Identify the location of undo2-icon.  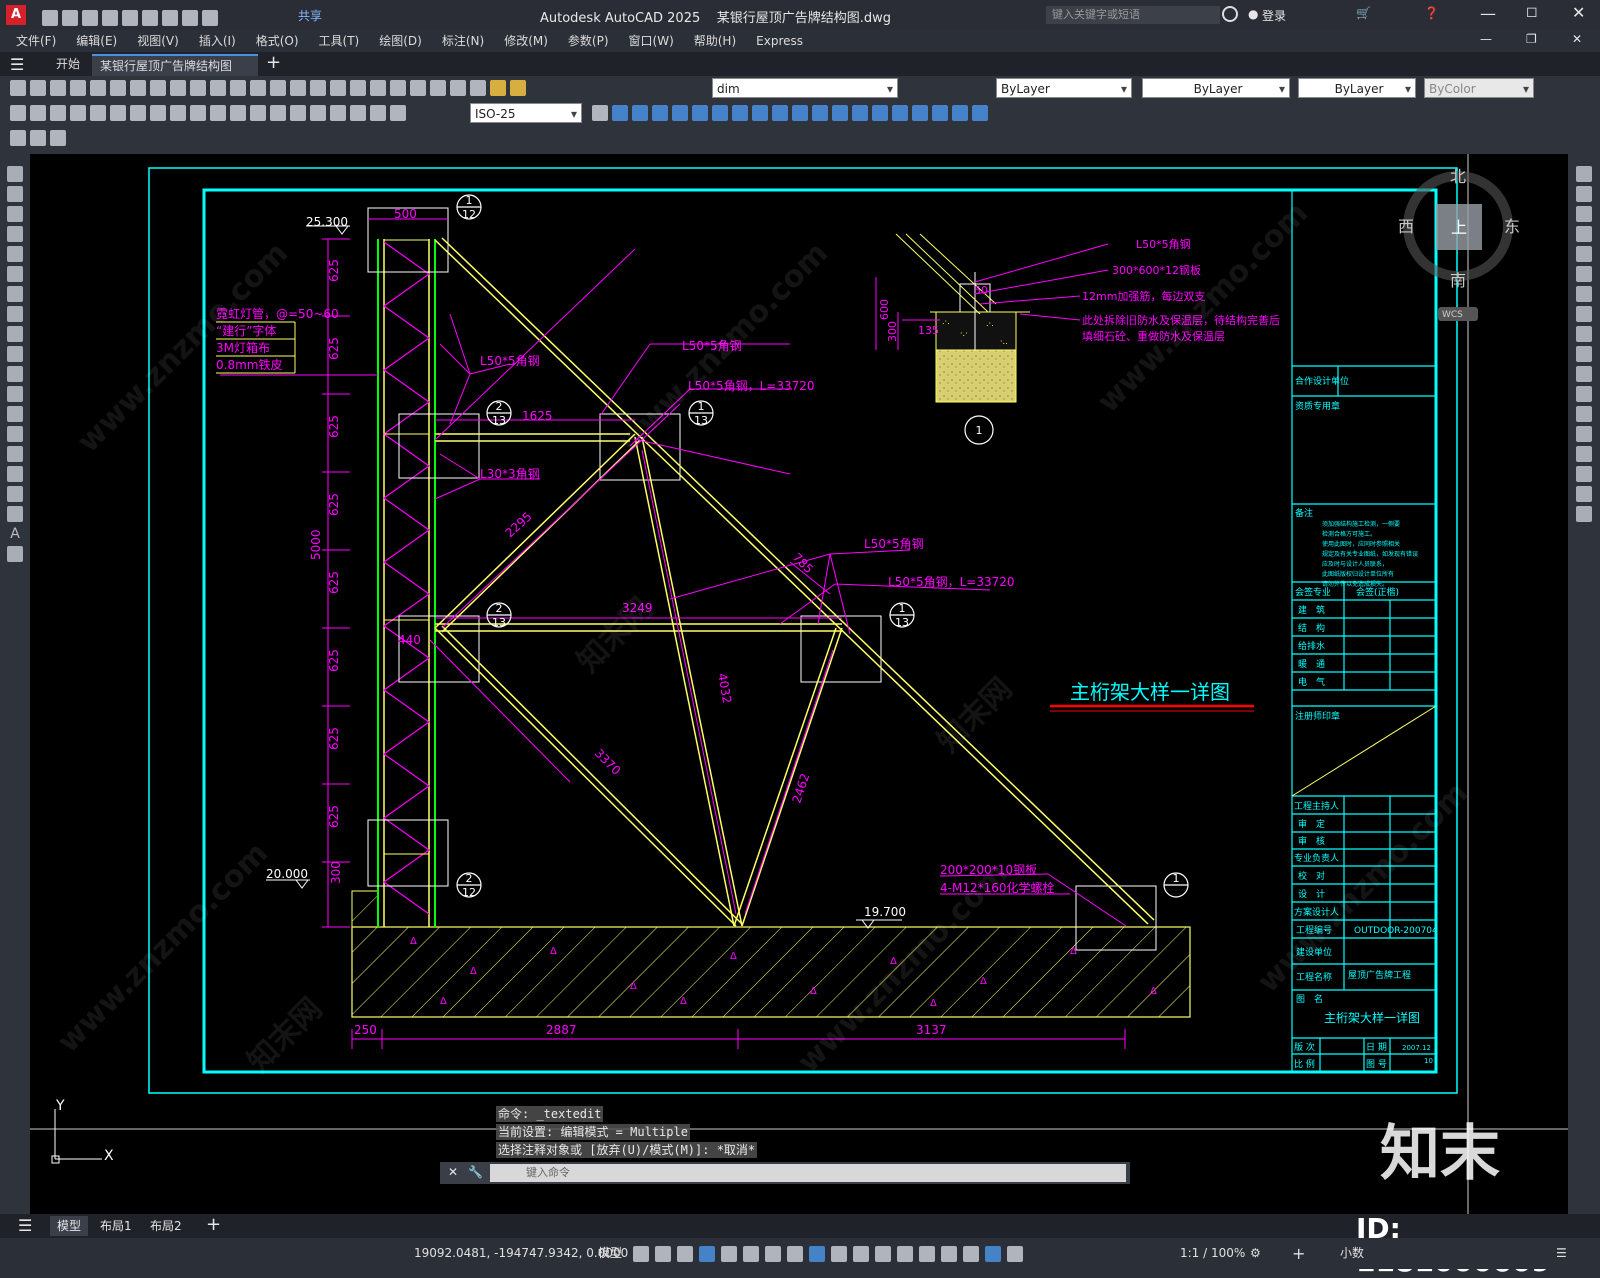
(218, 88).